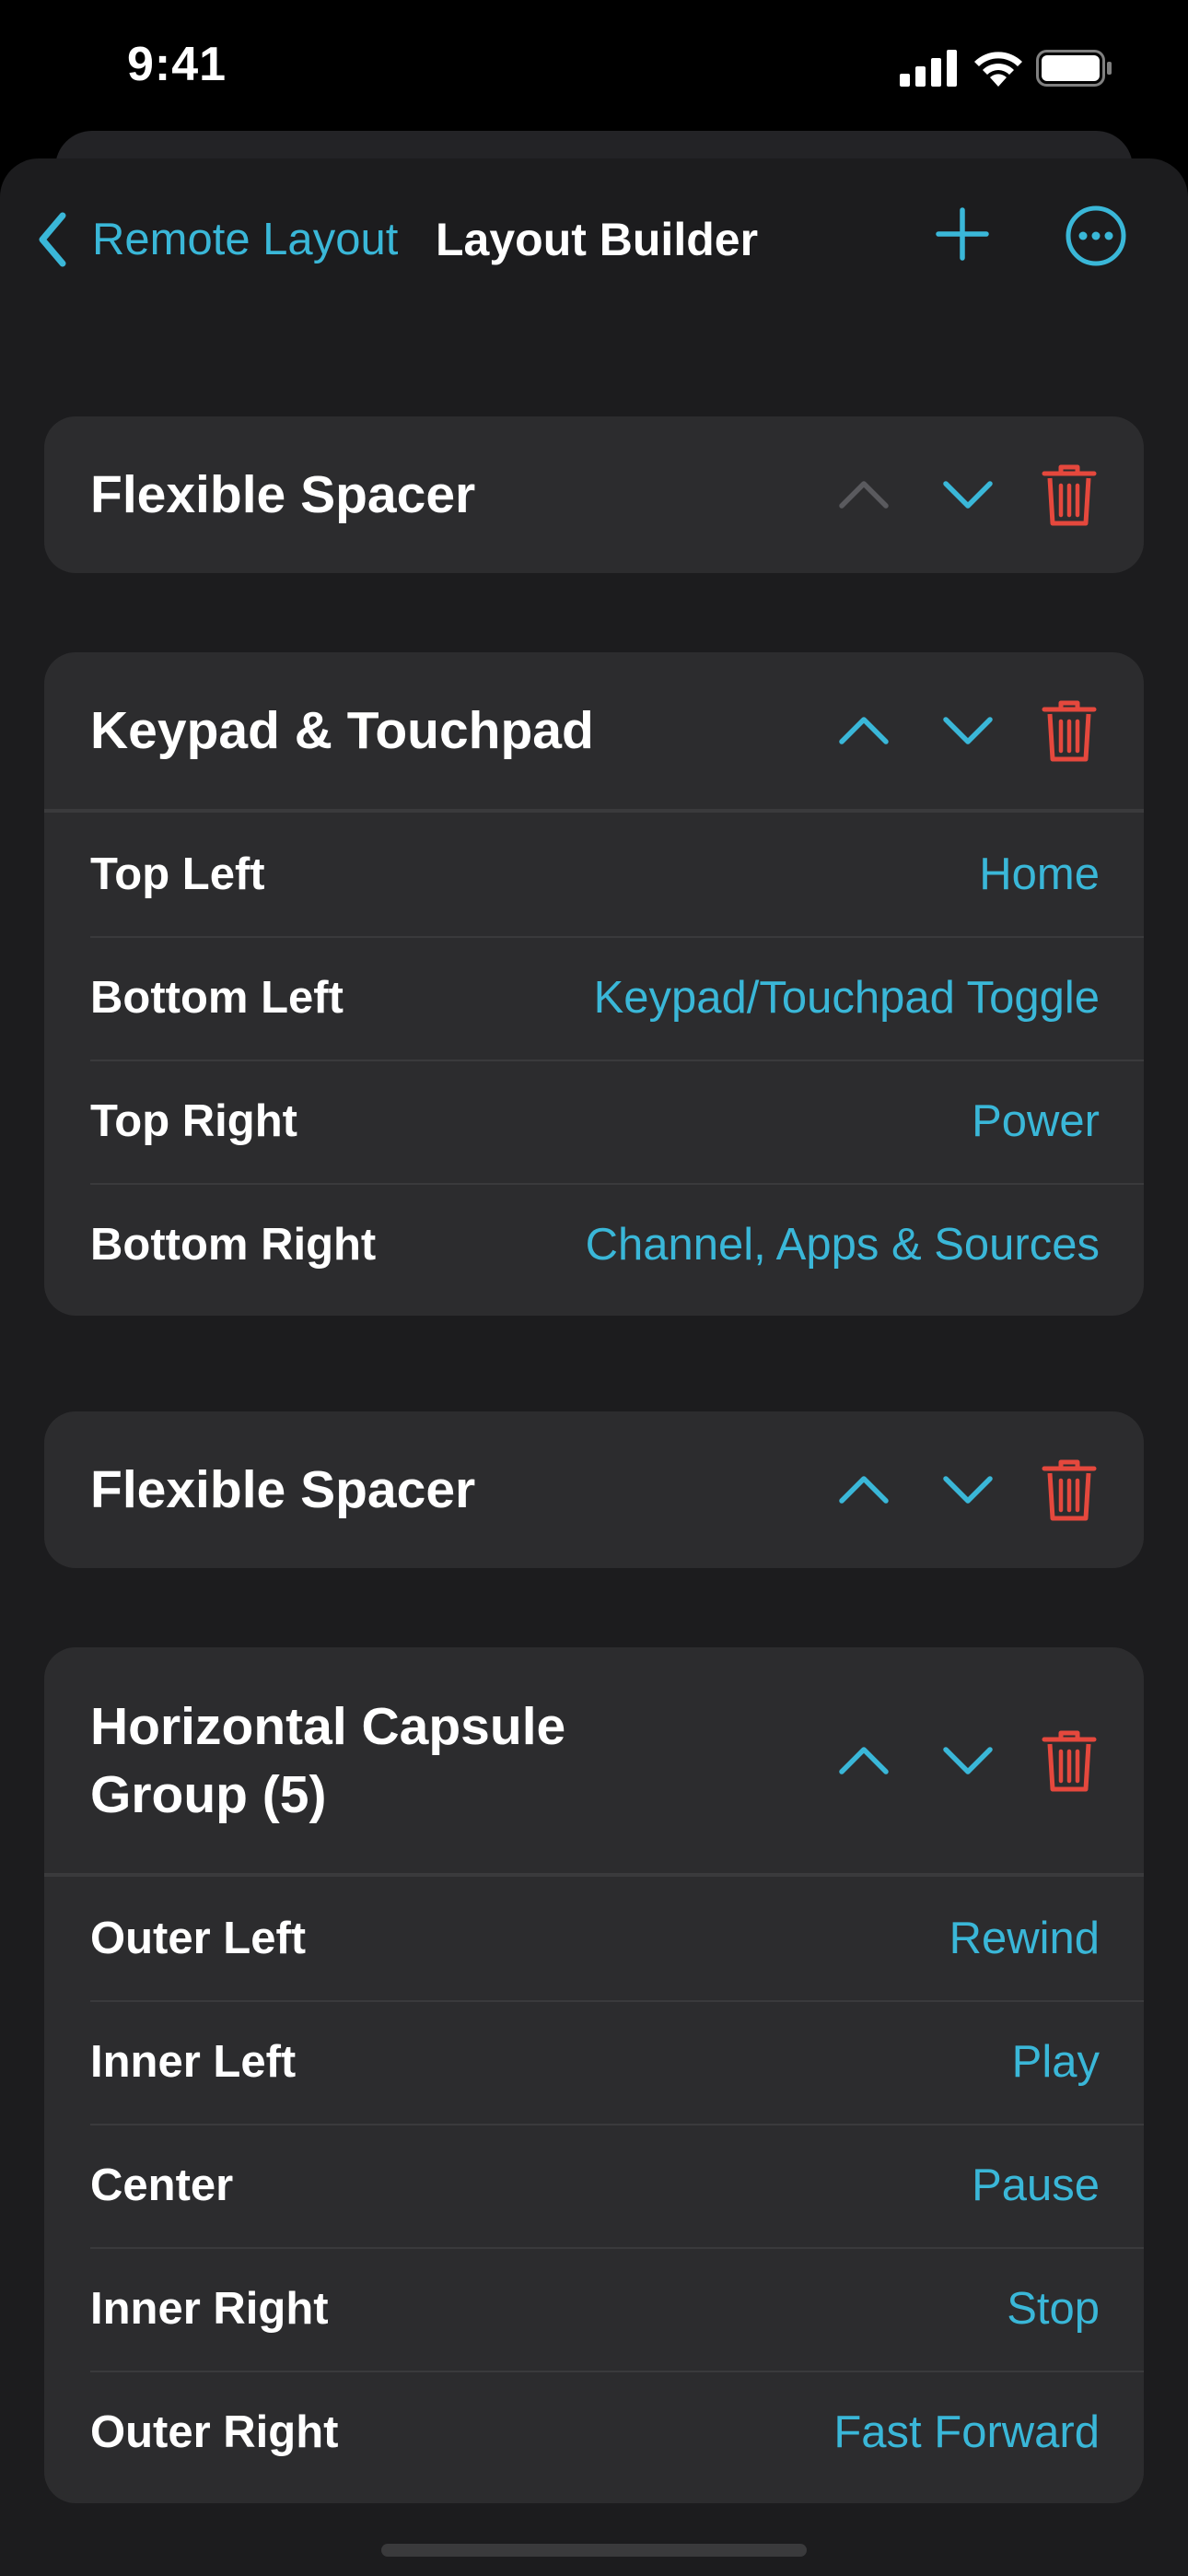 Image resolution: width=1188 pixels, height=2576 pixels. I want to click on status-time: 9:41, so click(177, 64).